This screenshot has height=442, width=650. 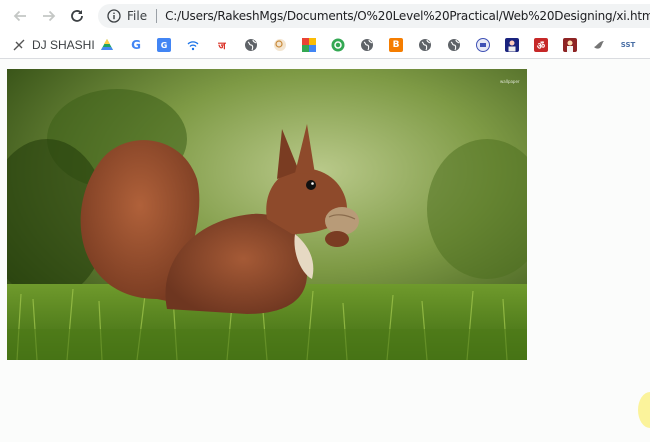 I want to click on bird-icon, so click(x=599, y=45).